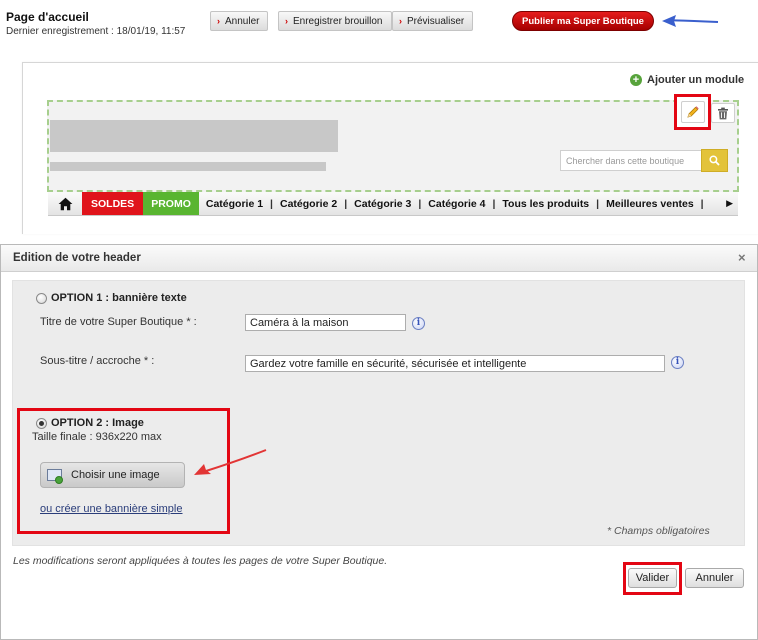 Image resolution: width=758 pixels, height=640 pixels. What do you see at coordinates (308, 203) in the screenshot?
I see `nav-category-2: Catégorie 2` at bounding box center [308, 203].